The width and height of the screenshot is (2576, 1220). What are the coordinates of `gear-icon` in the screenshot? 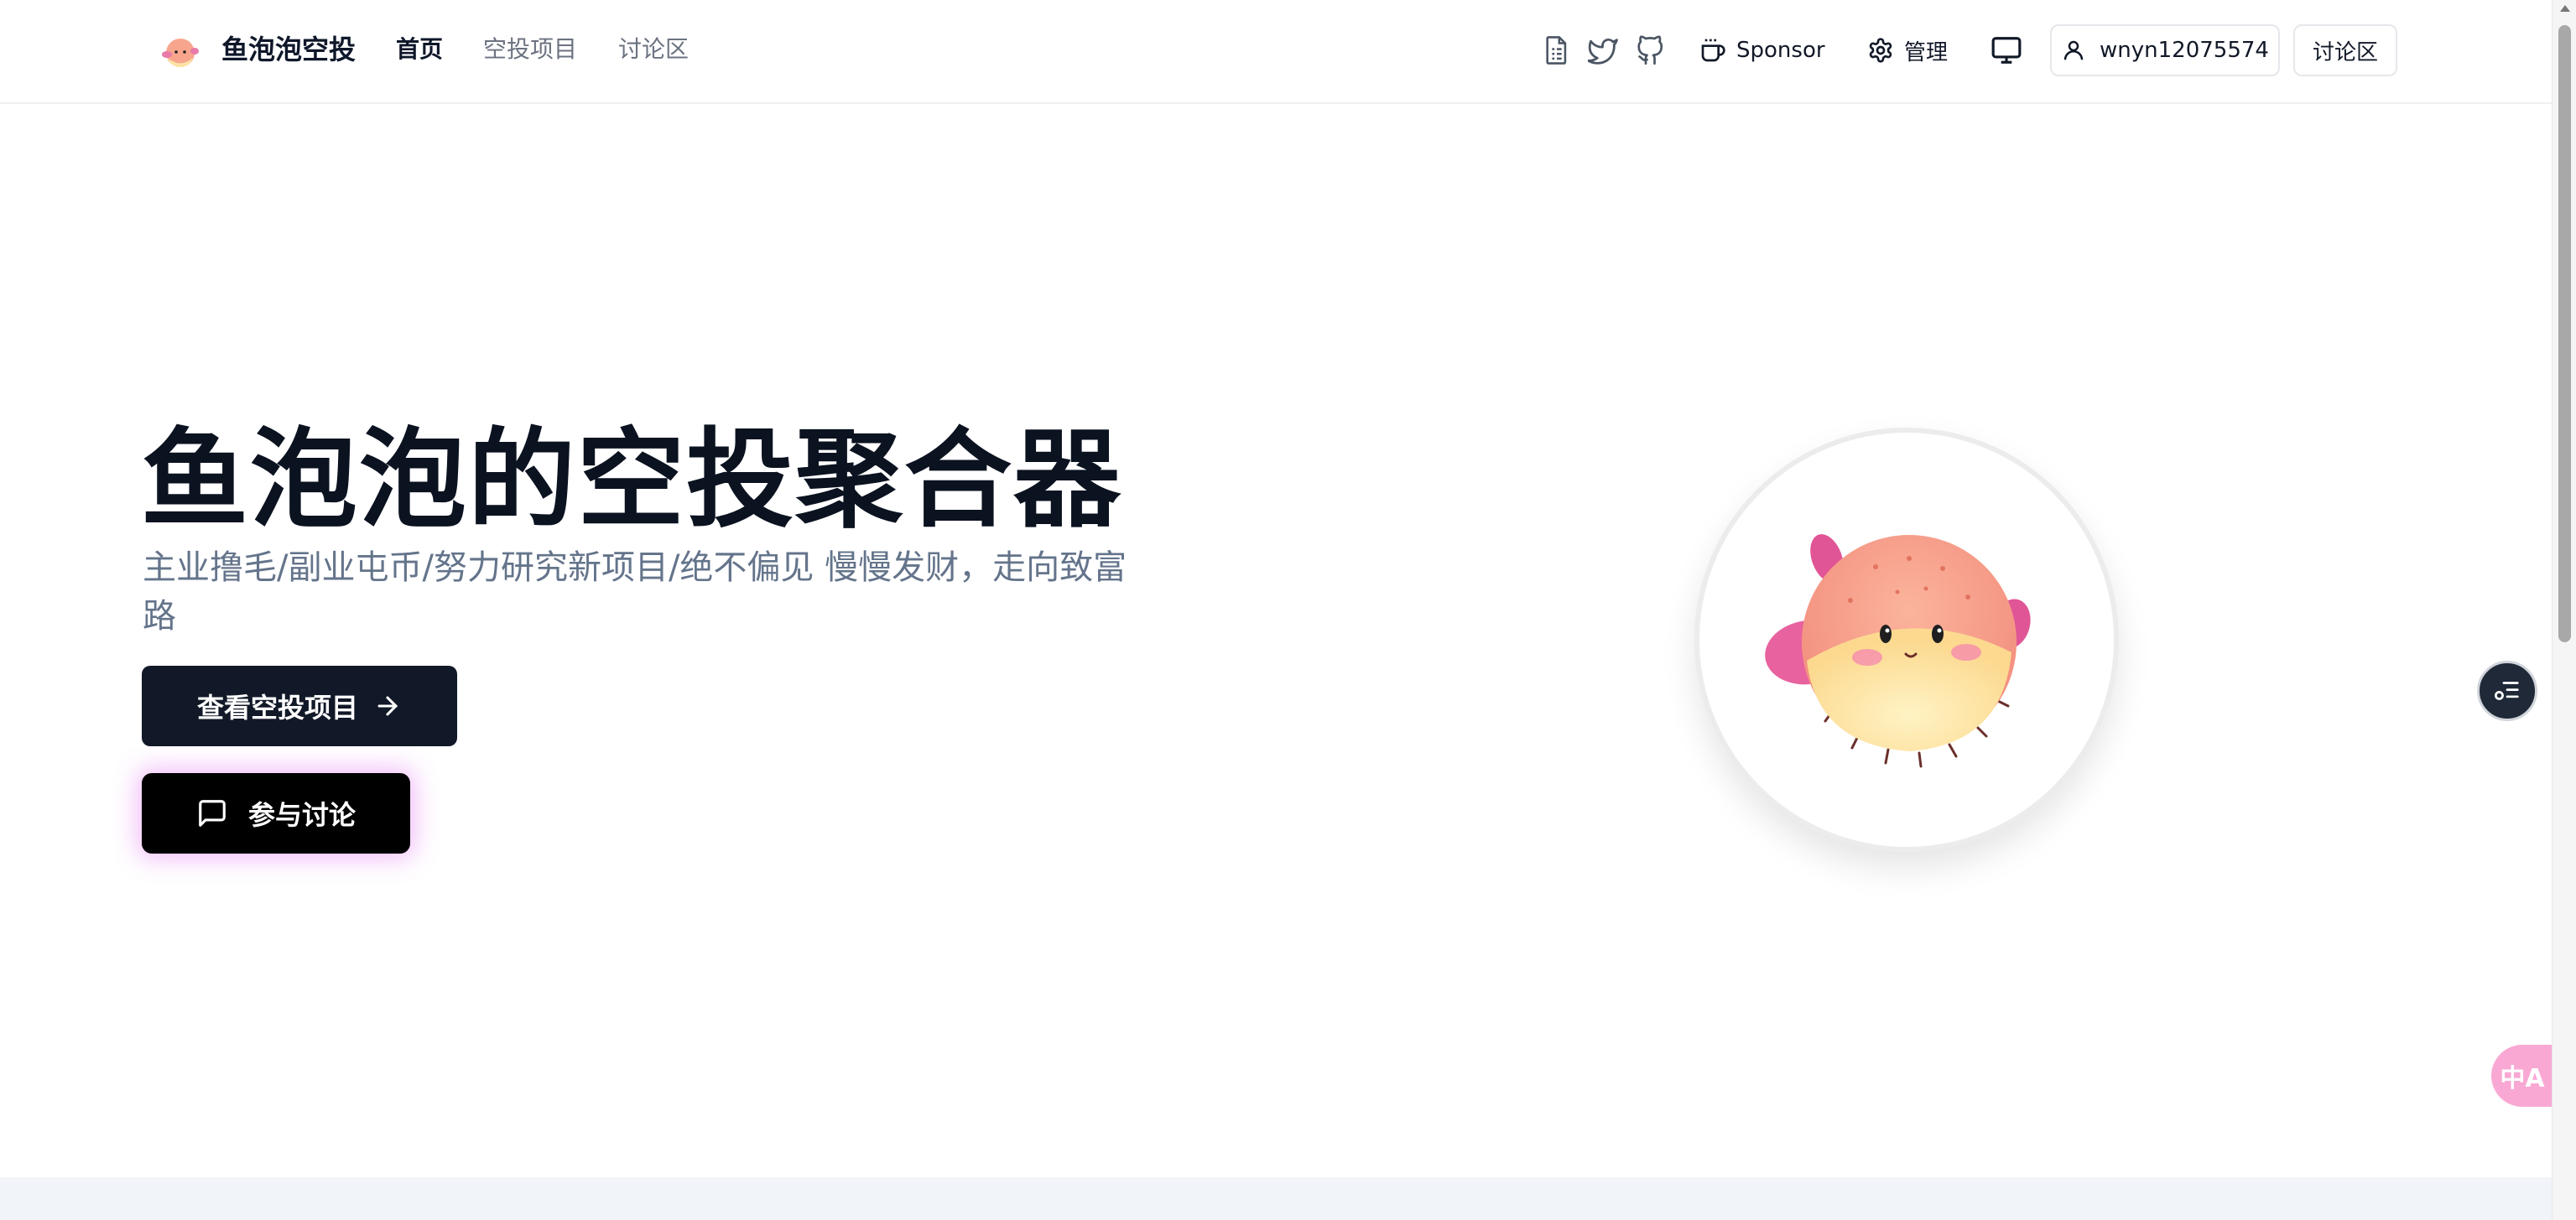 It's located at (1880, 51).